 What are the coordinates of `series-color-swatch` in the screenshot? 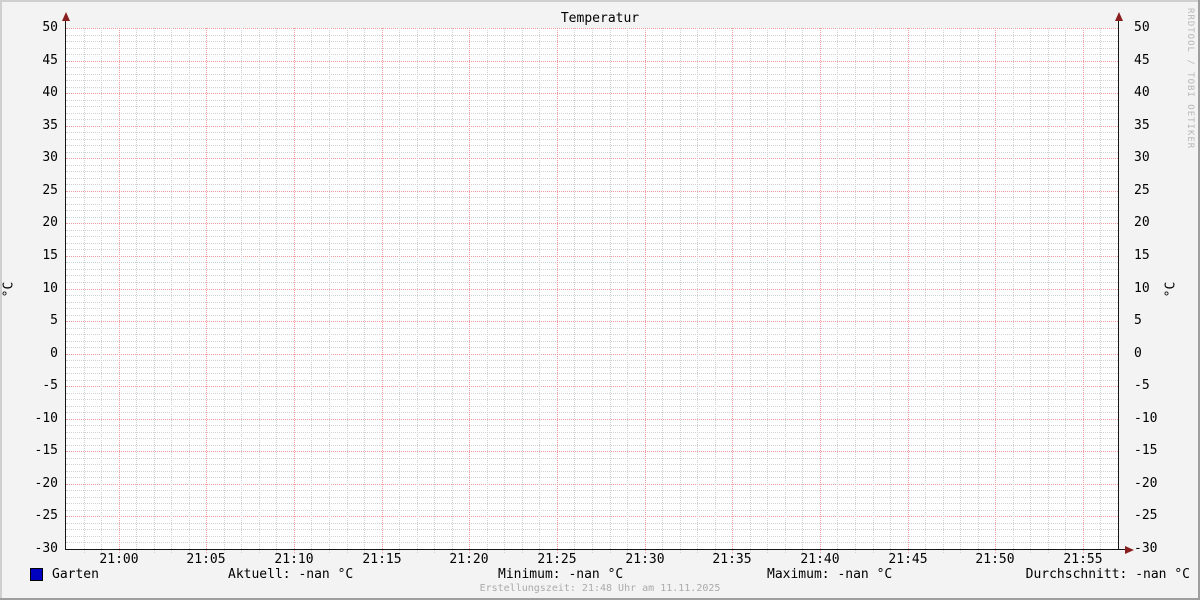 It's located at (36, 574).